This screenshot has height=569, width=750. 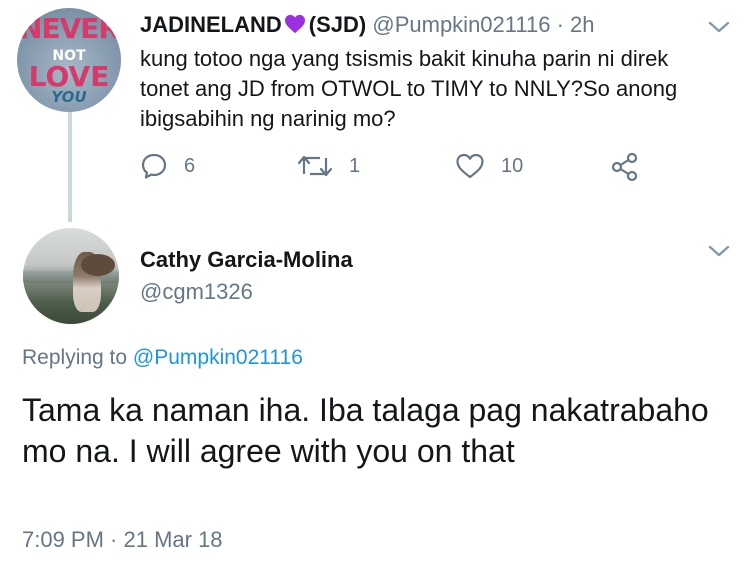 I want to click on retweet-count: 1, so click(x=355, y=165).